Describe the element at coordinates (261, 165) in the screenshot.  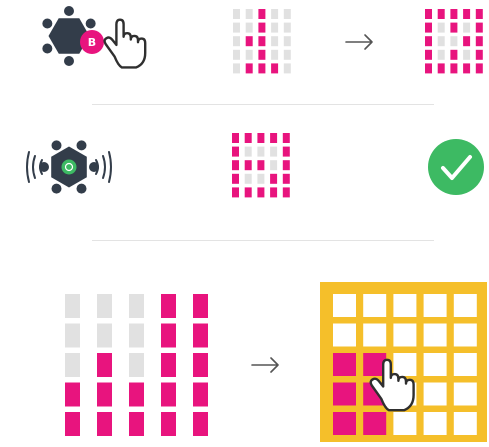
I see `pattern-grid-check` at that location.